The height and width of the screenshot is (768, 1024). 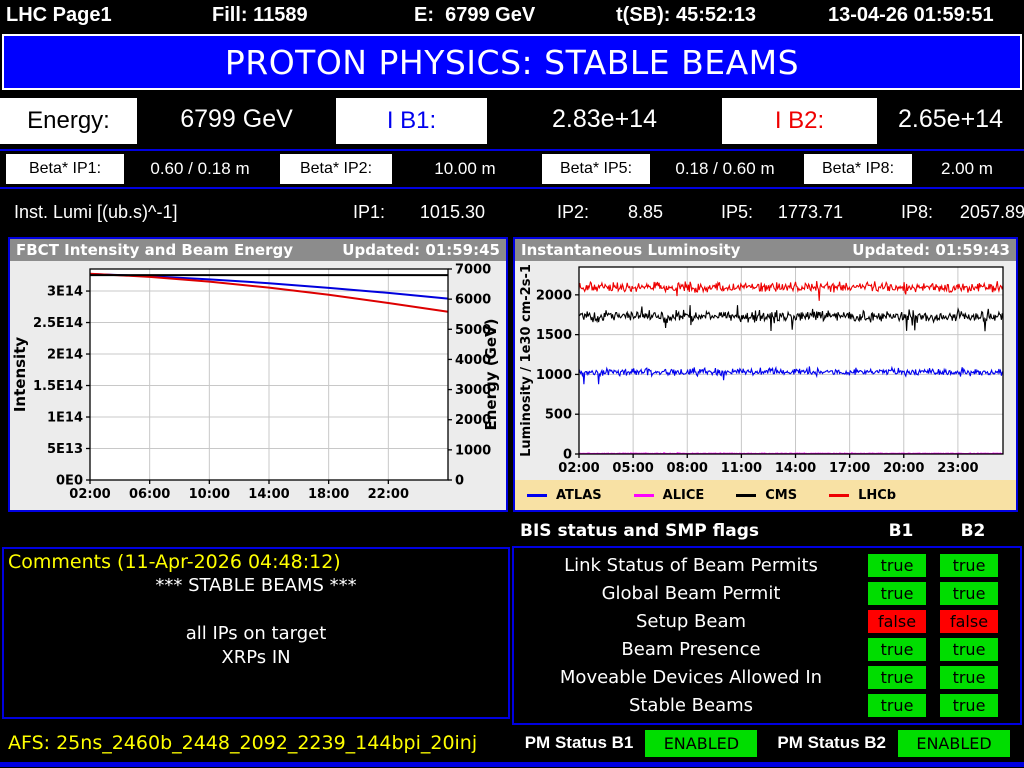 What do you see at coordinates (579, 742) in the screenshot?
I see `pm-status-b1-label: PM Status B1` at bounding box center [579, 742].